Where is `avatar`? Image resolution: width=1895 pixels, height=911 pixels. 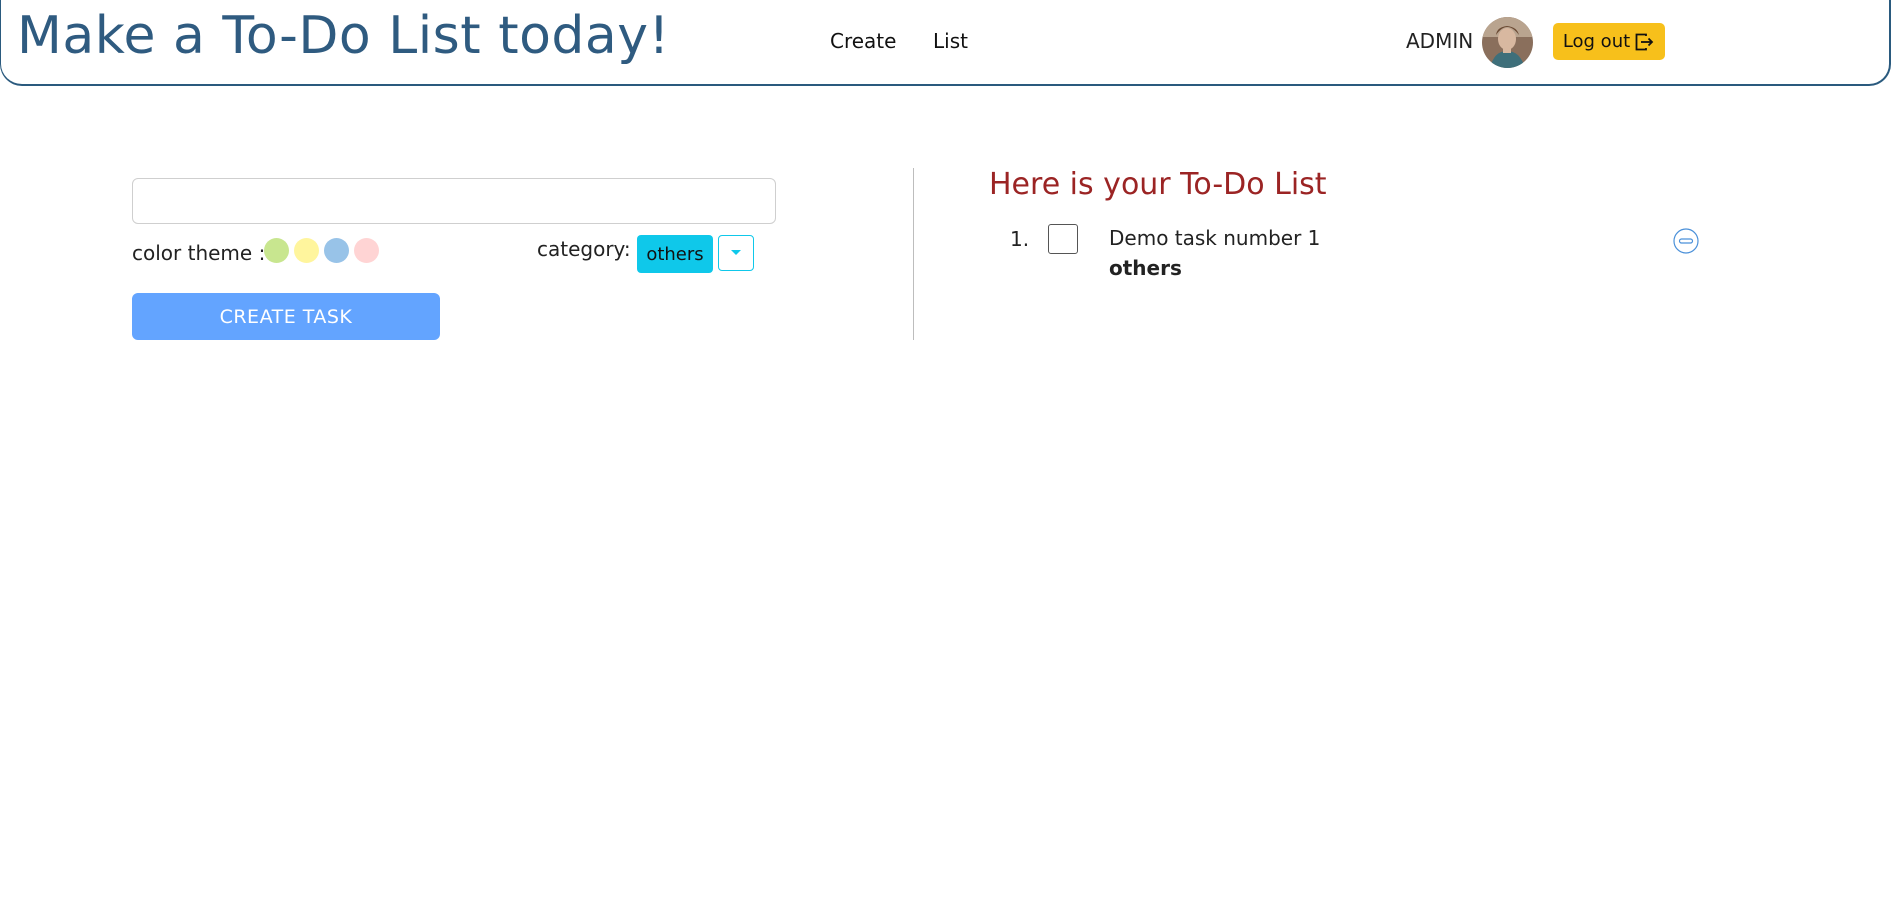 avatar is located at coordinates (1507, 42).